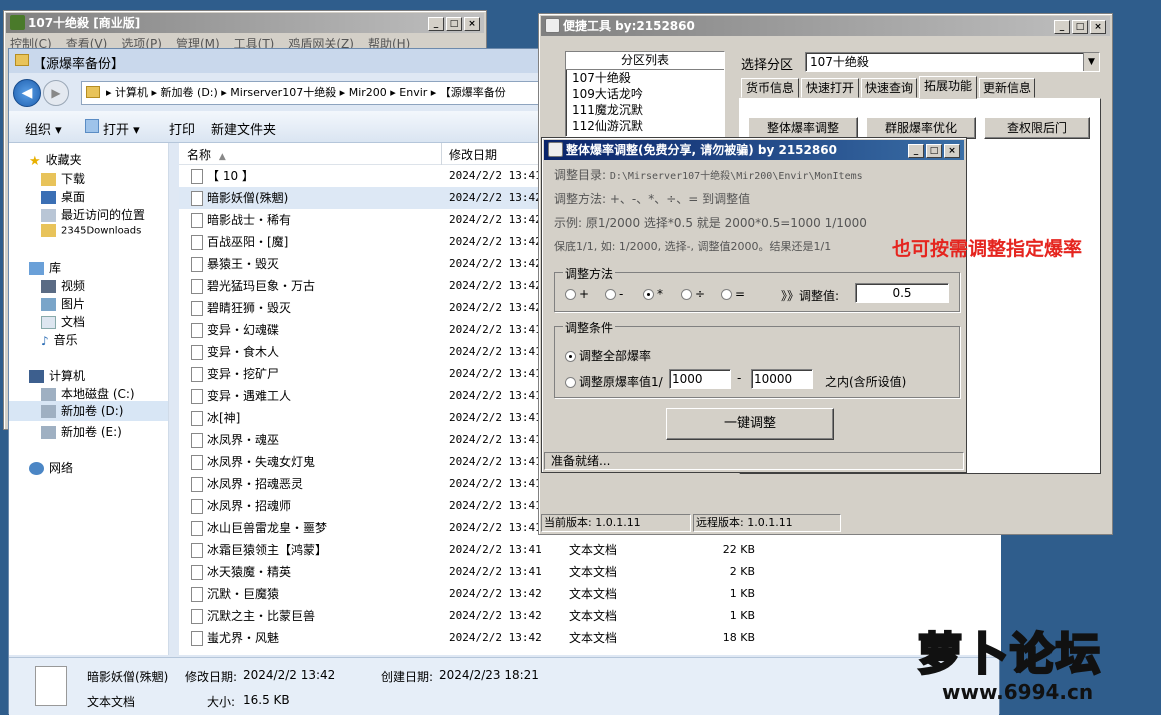 The height and width of the screenshot is (715, 1161). What do you see at coordinates (88, 411) in the screenshot?
I see `nav-drive-d: 新加卷 (D:)` at bounding box center [88, 411].